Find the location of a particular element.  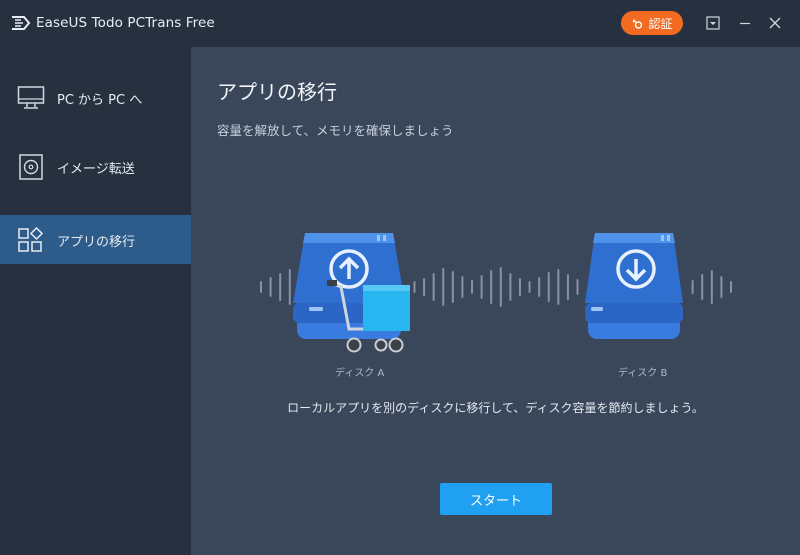

title-bar: EaseUS Todo PCTrans Free 認証 is located at coordinates (400, 23).